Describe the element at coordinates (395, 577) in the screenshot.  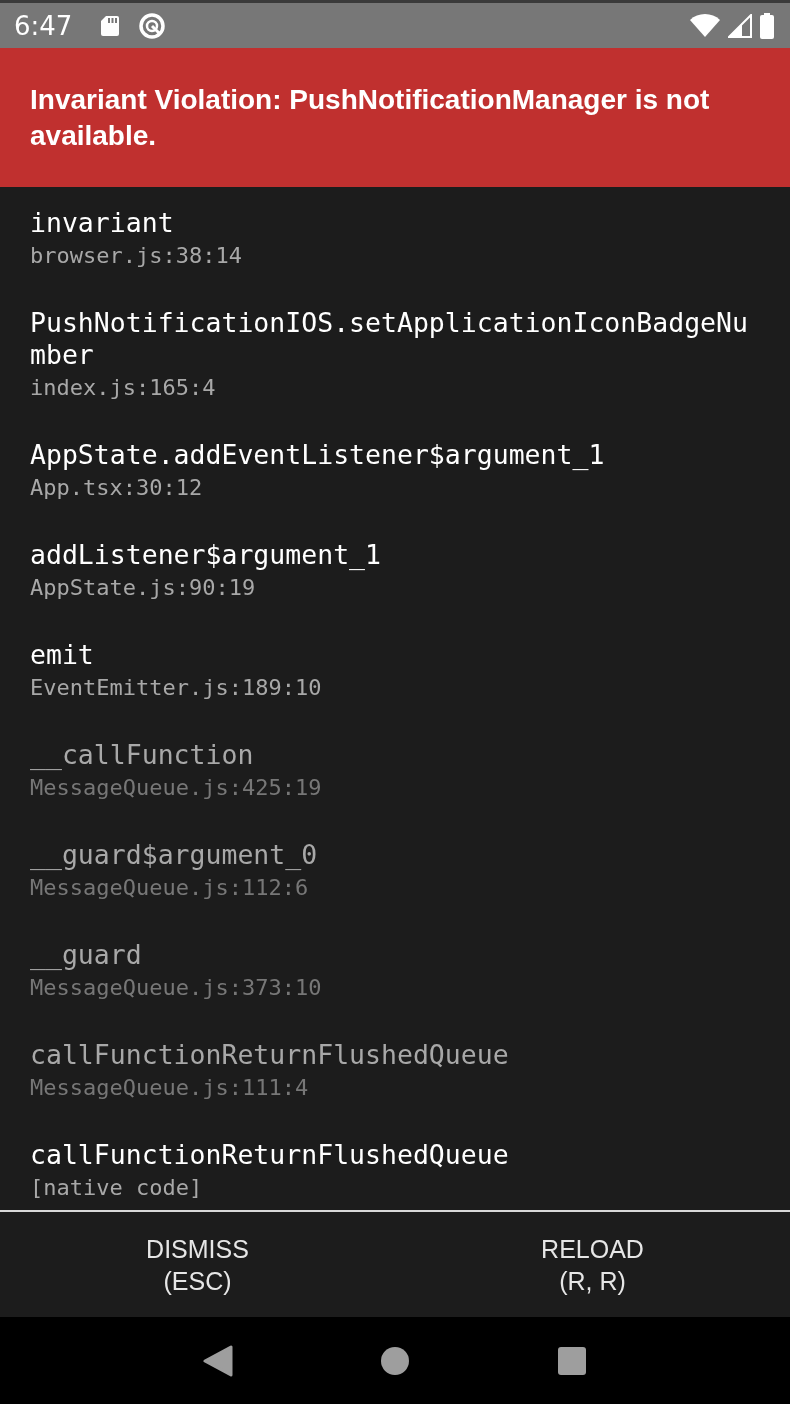
I see `stack-frame: addListener$argument_1 AppState.js:90:19` at that location.